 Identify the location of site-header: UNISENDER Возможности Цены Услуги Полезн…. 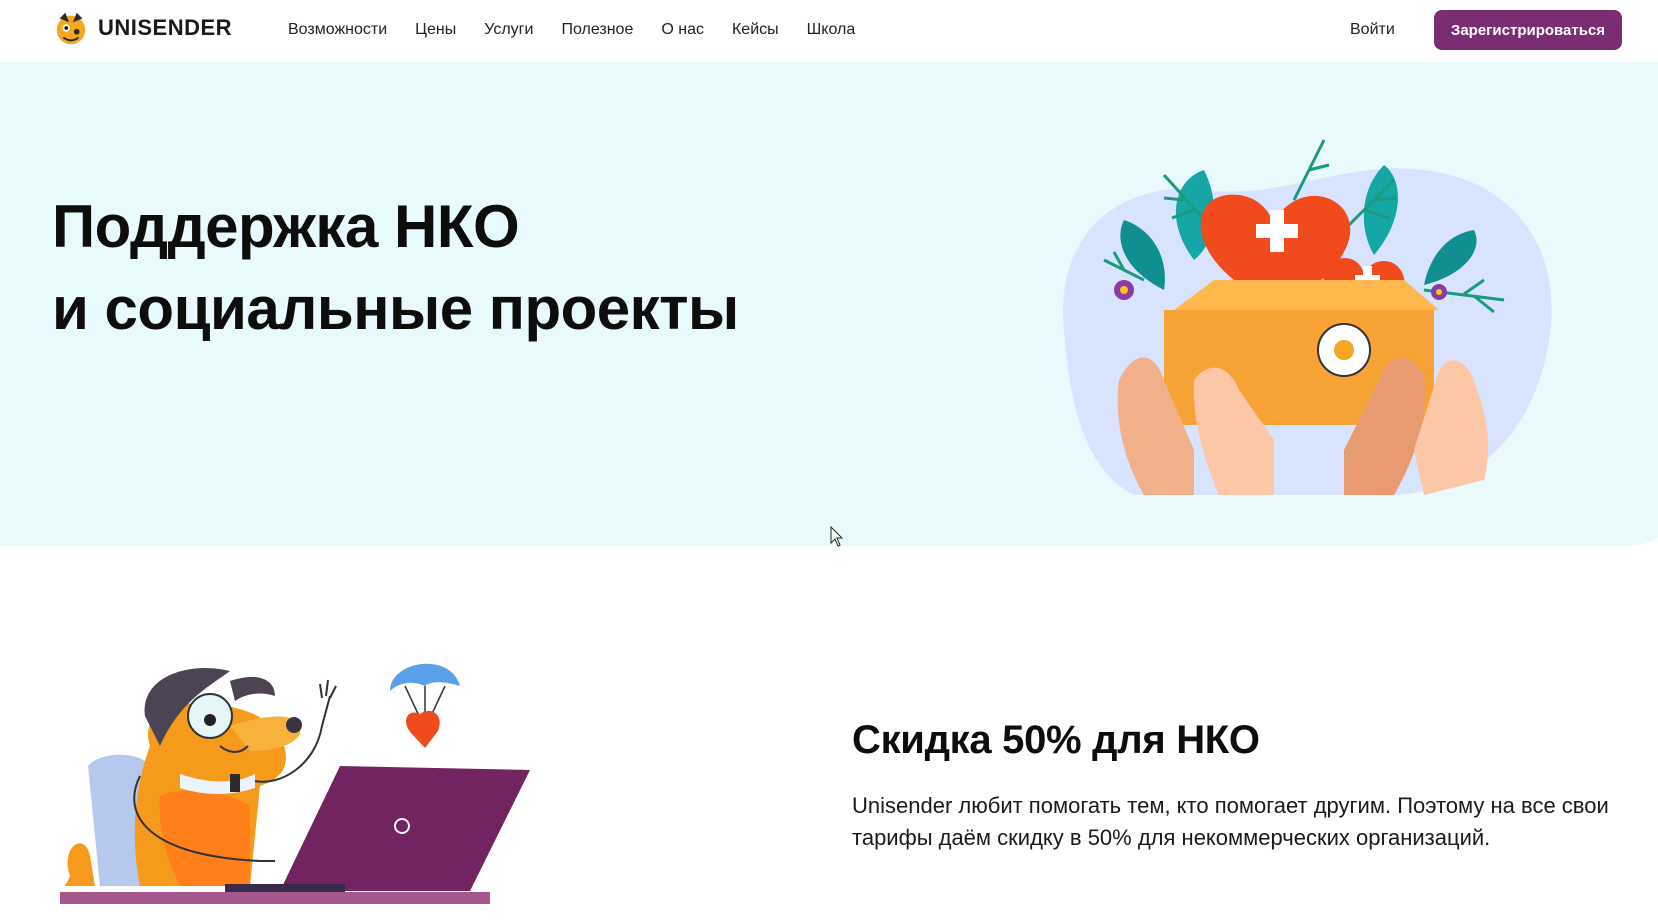
(829, 30).